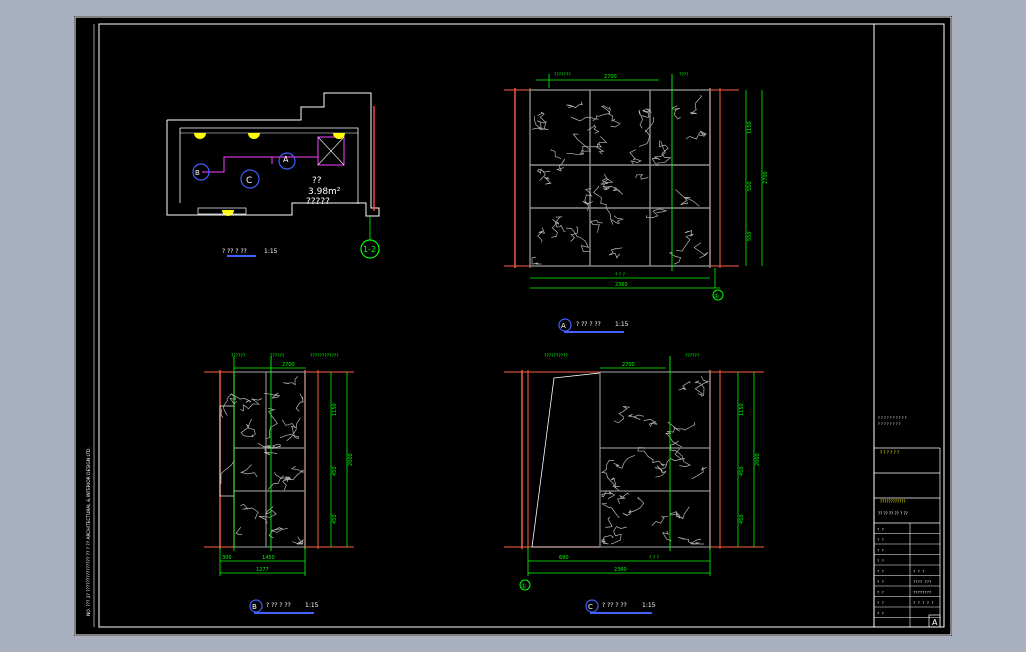 This screenshot has height=652, width=1026. I want to click on elev-c-tag: C, so click(590, 607).